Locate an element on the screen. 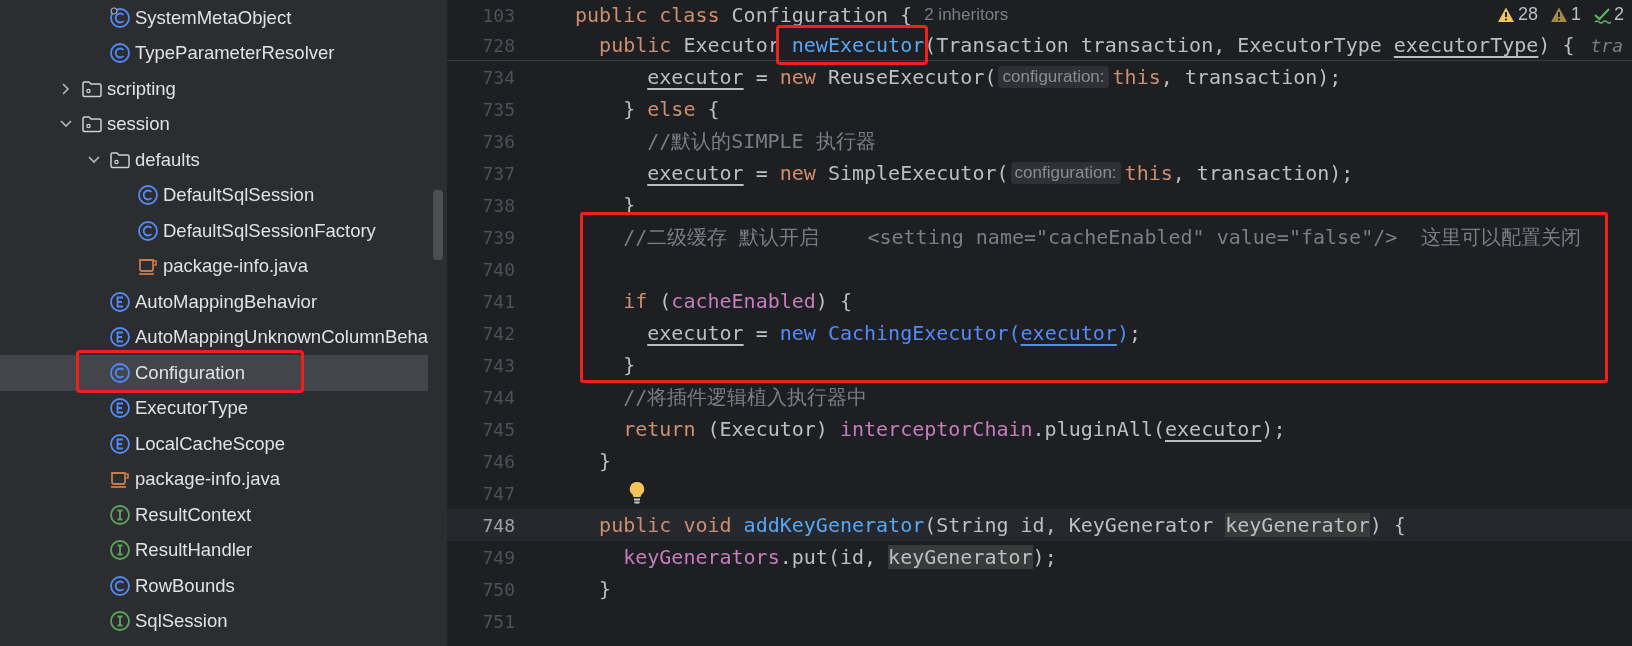 This screenshot has height=646, width=1632. code-text: if is located at coordinates (635, 301).